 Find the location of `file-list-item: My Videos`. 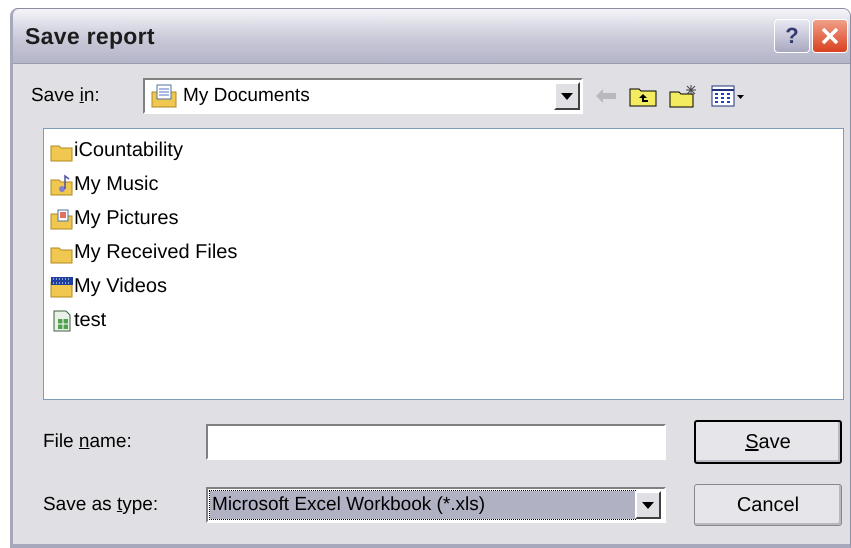

file-list-item: My Videos is located at coordinates (443, 286).